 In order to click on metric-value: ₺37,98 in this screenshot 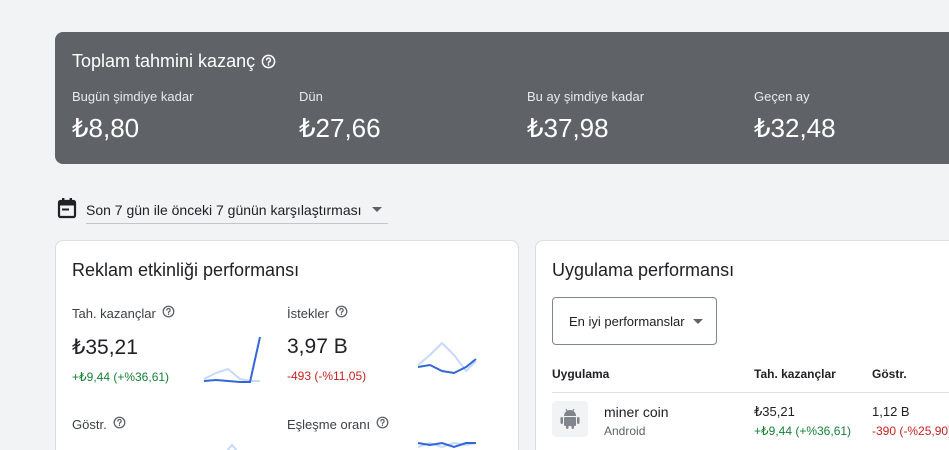, I will do `click(568, 128)`.